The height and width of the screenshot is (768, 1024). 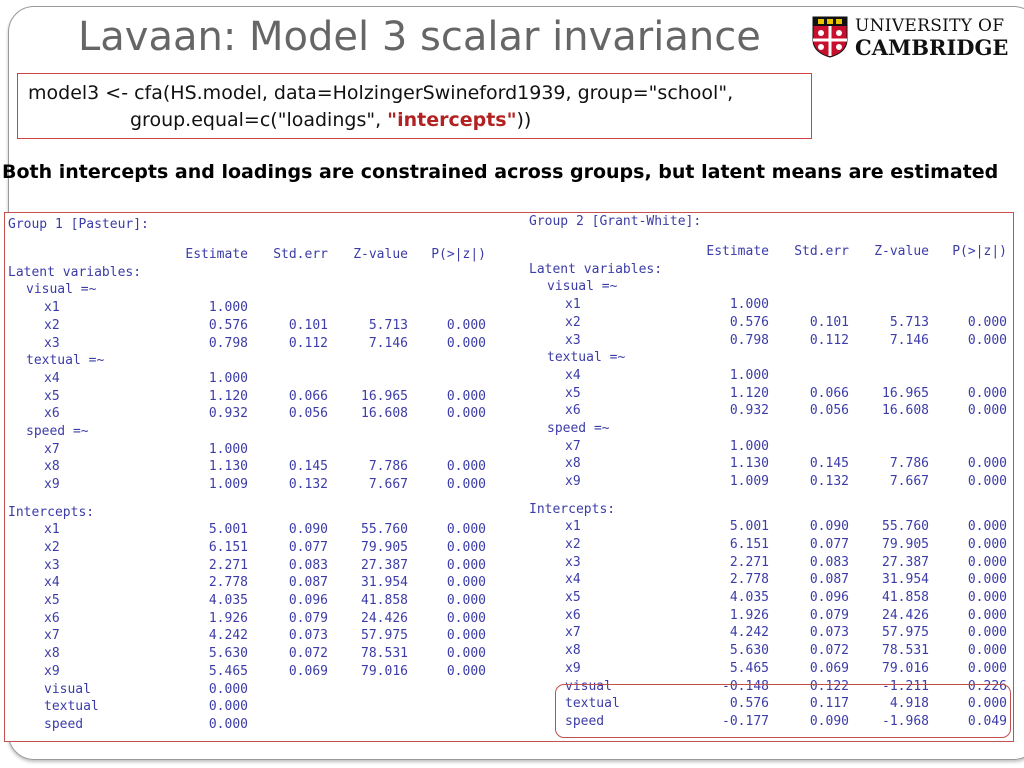 What do you see at coordinates (52, 467) in the screenshot?
I see `indicator-label: x8` at bounding box center [52, 467].